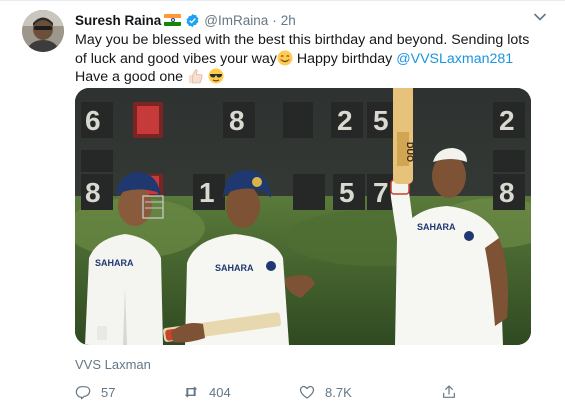 This screenshot has height=411, width=565. What do you see at coordinates (220, 392) in the screenshot?
I see `retweet-count: 404` at bounding box center [220, 392].